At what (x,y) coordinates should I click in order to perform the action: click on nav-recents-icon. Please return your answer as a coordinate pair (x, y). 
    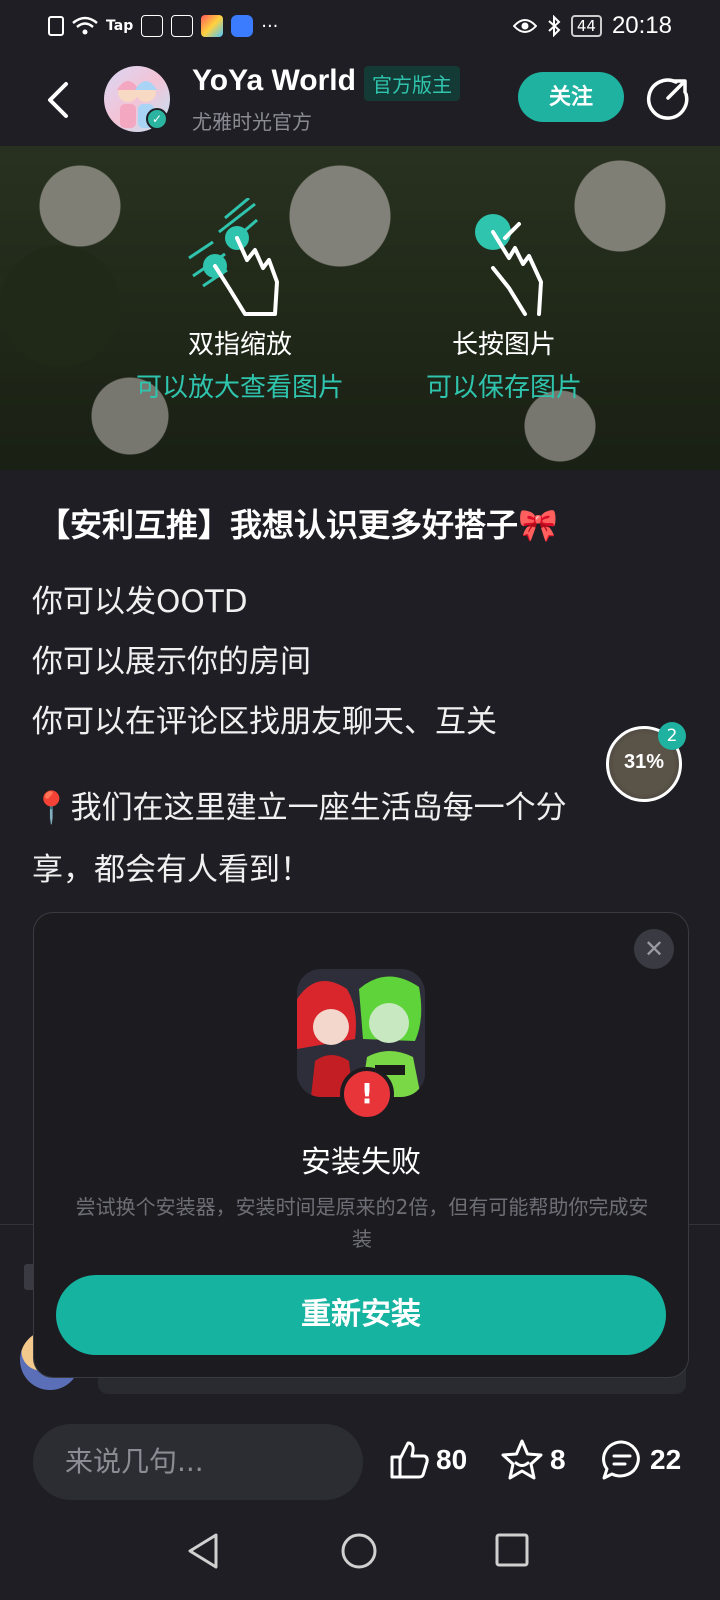
    Looking at the image, I should click on (512, 1550).